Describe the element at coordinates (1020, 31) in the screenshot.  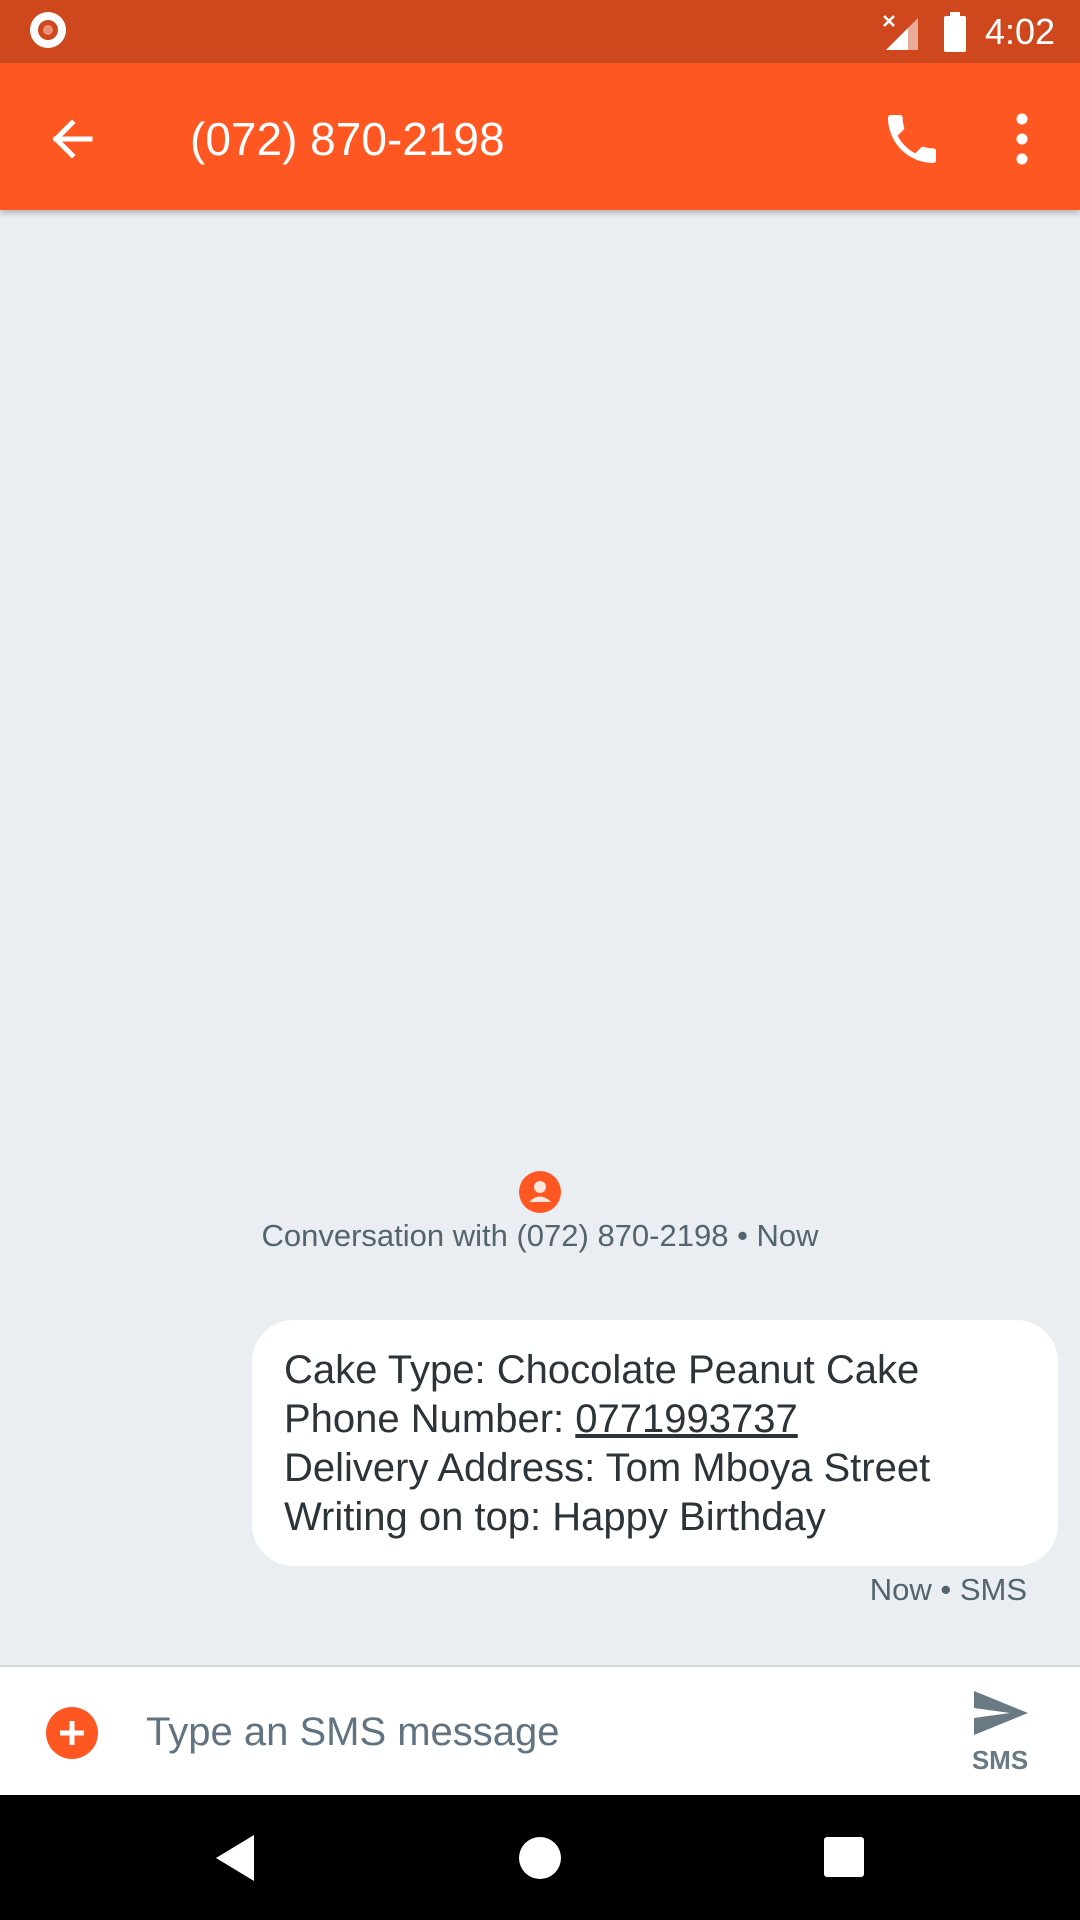
I see `status-time: 4:02` at that location.